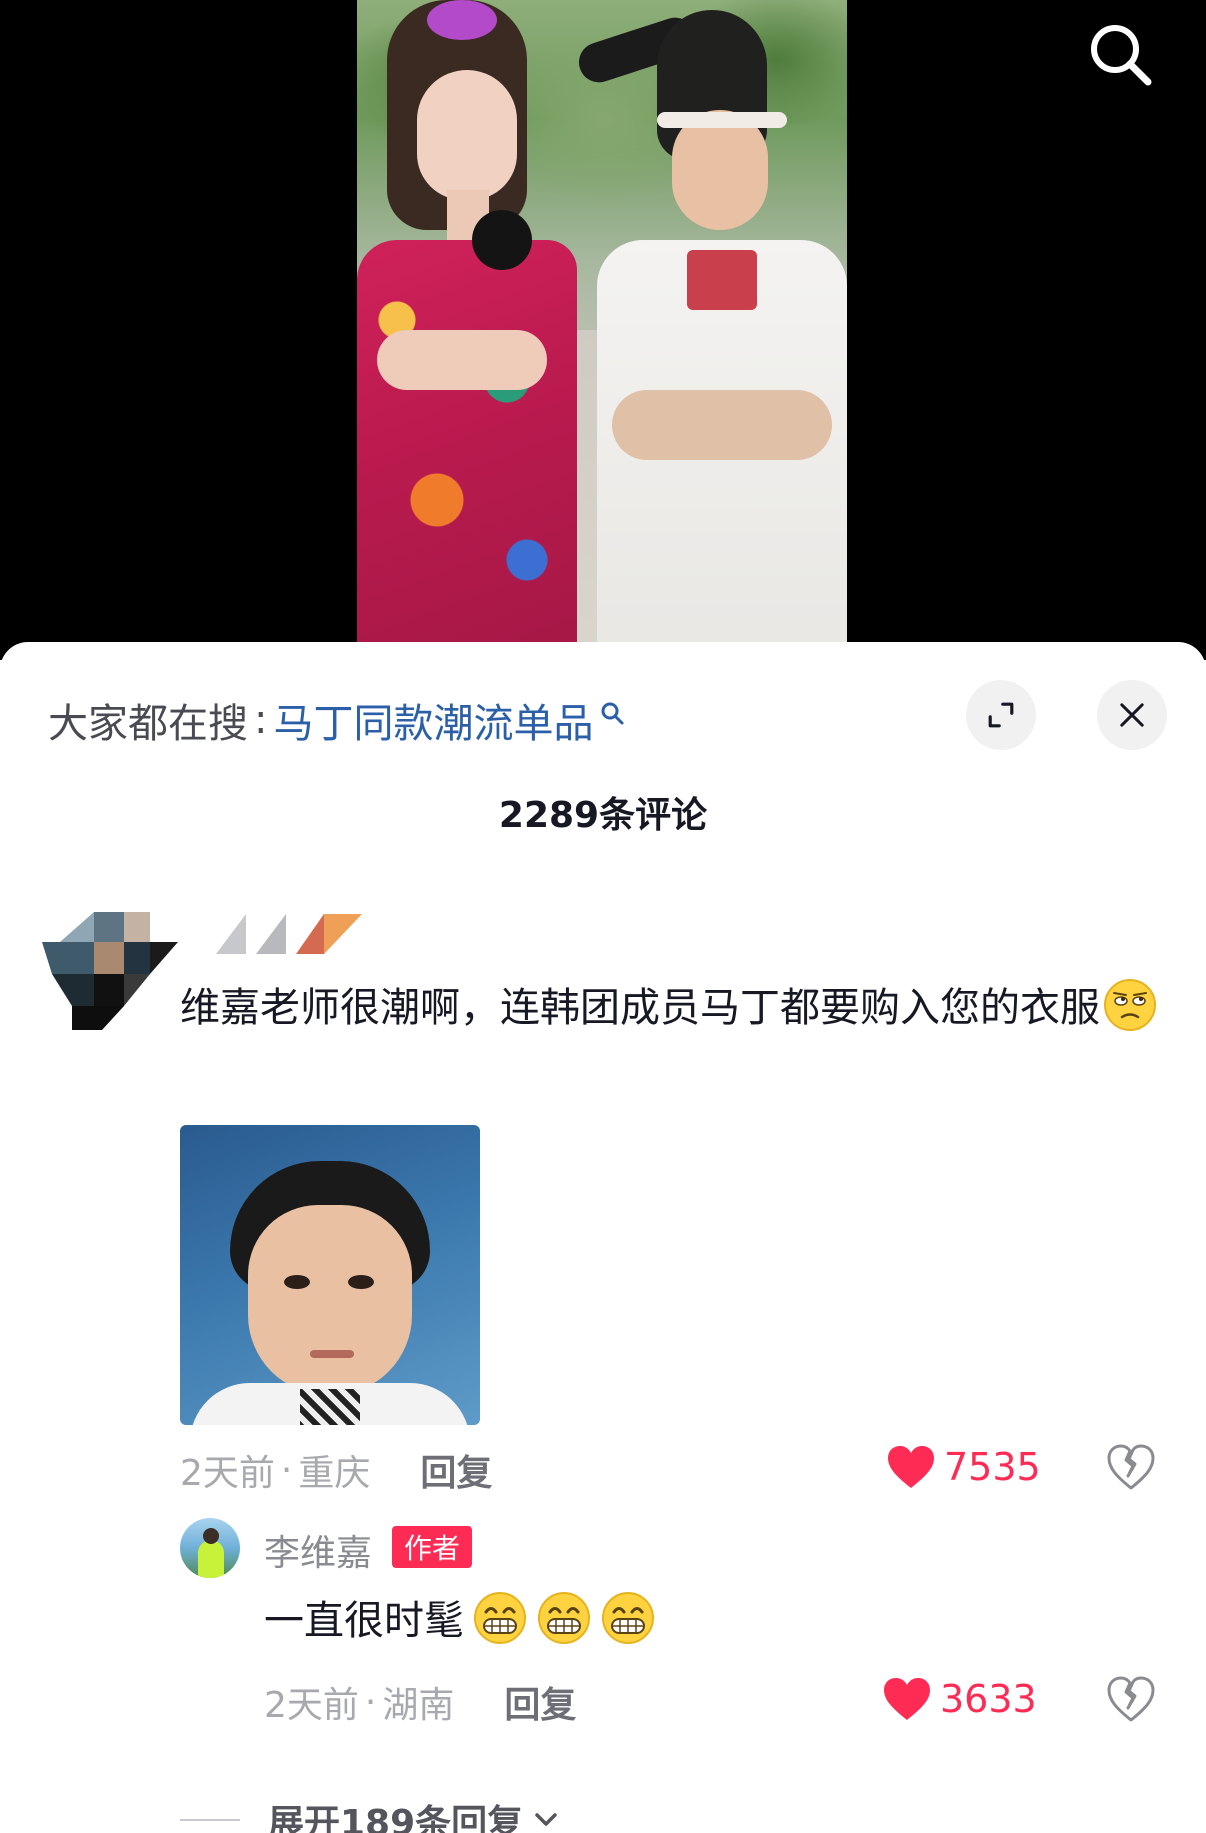 The image size is (1206, 1833). I want to click on video-man-headband, so click(722, 120).